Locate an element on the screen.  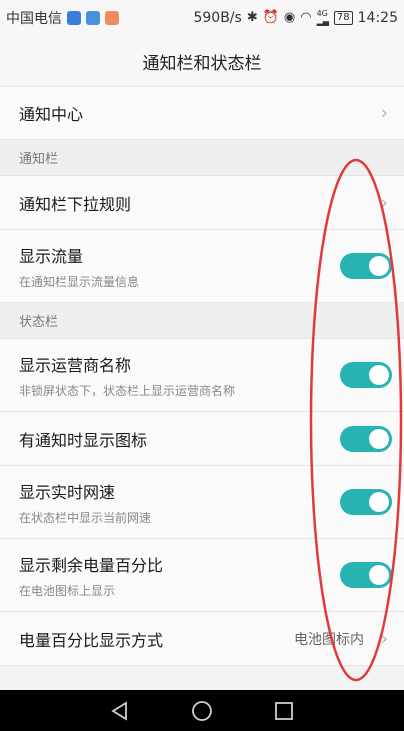
show-traffic-row: 显示流量 在通知栏显示流量信息 is located at coordinates (202, 266).